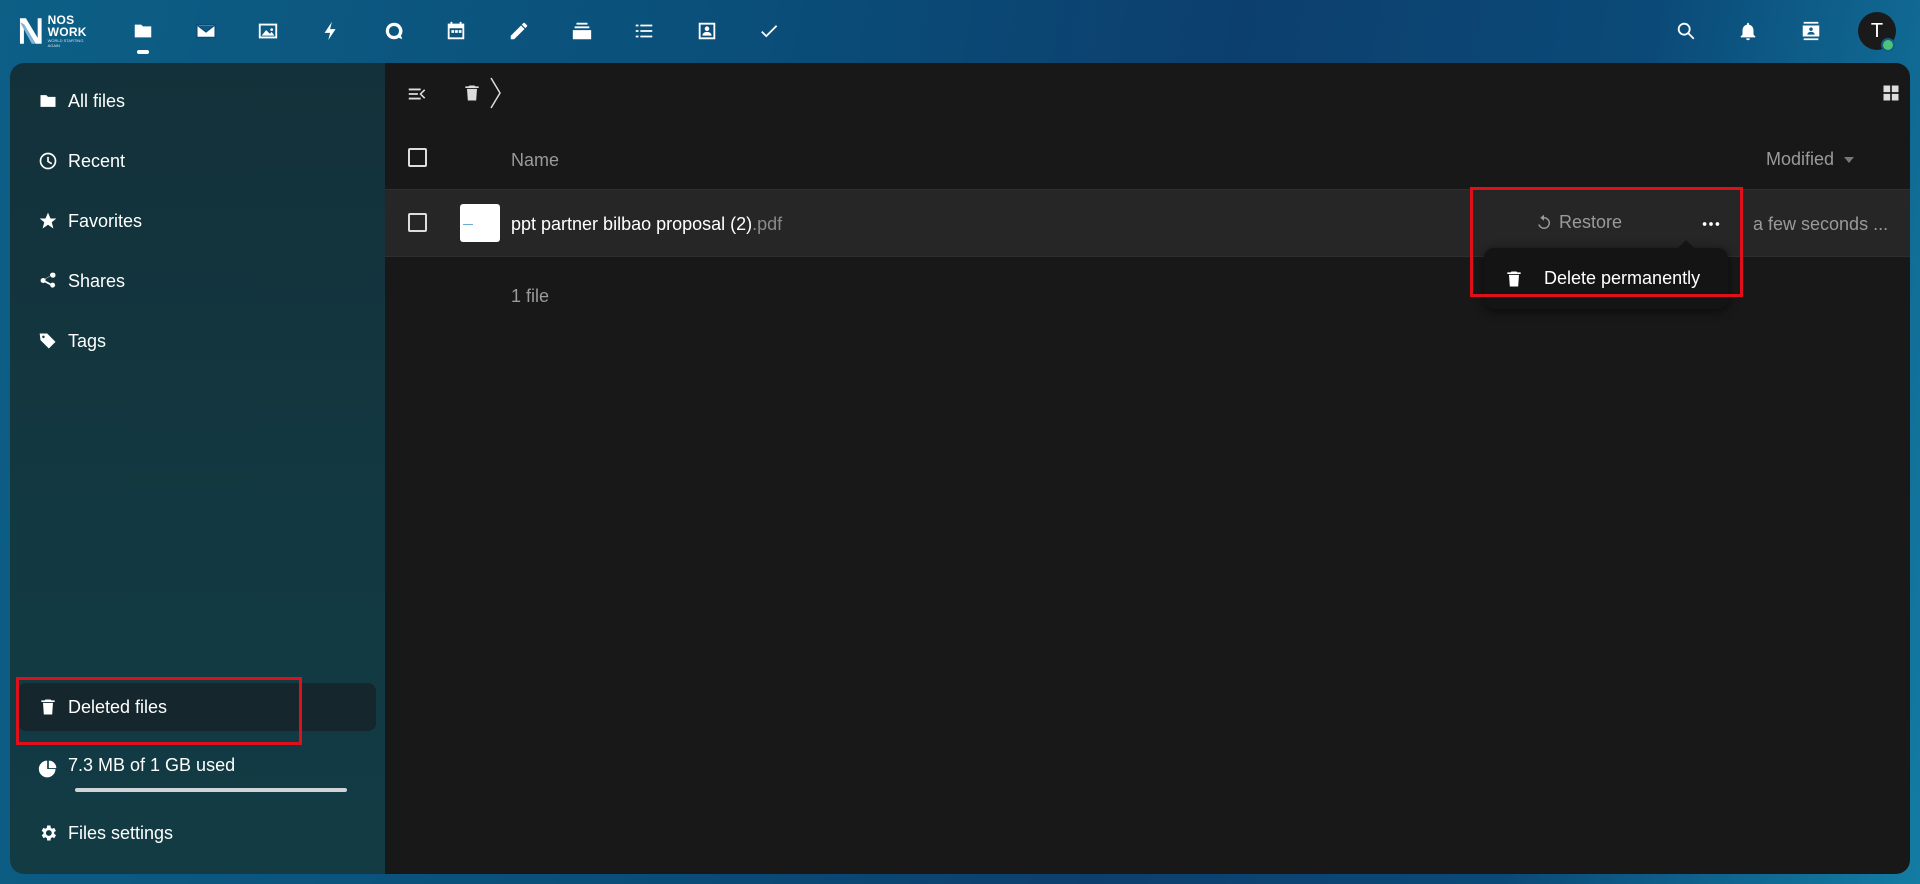 Image resolution: width=1920 pixels, height=884 pixels. Describe the element at coordinates (48, 280) in the screenshot. I see `share-icon` at that location.